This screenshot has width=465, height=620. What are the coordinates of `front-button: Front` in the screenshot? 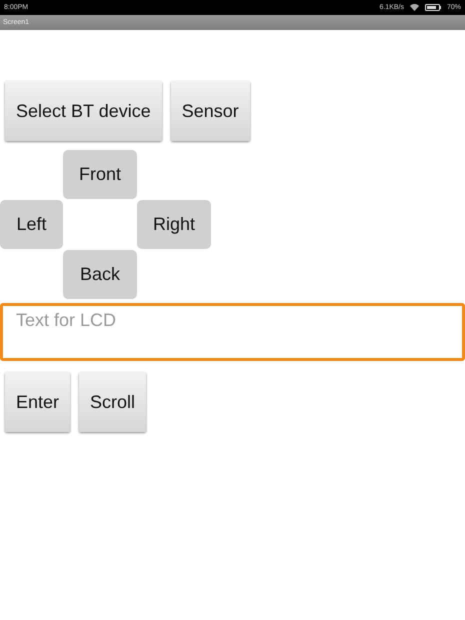 It's located at (100, 174).